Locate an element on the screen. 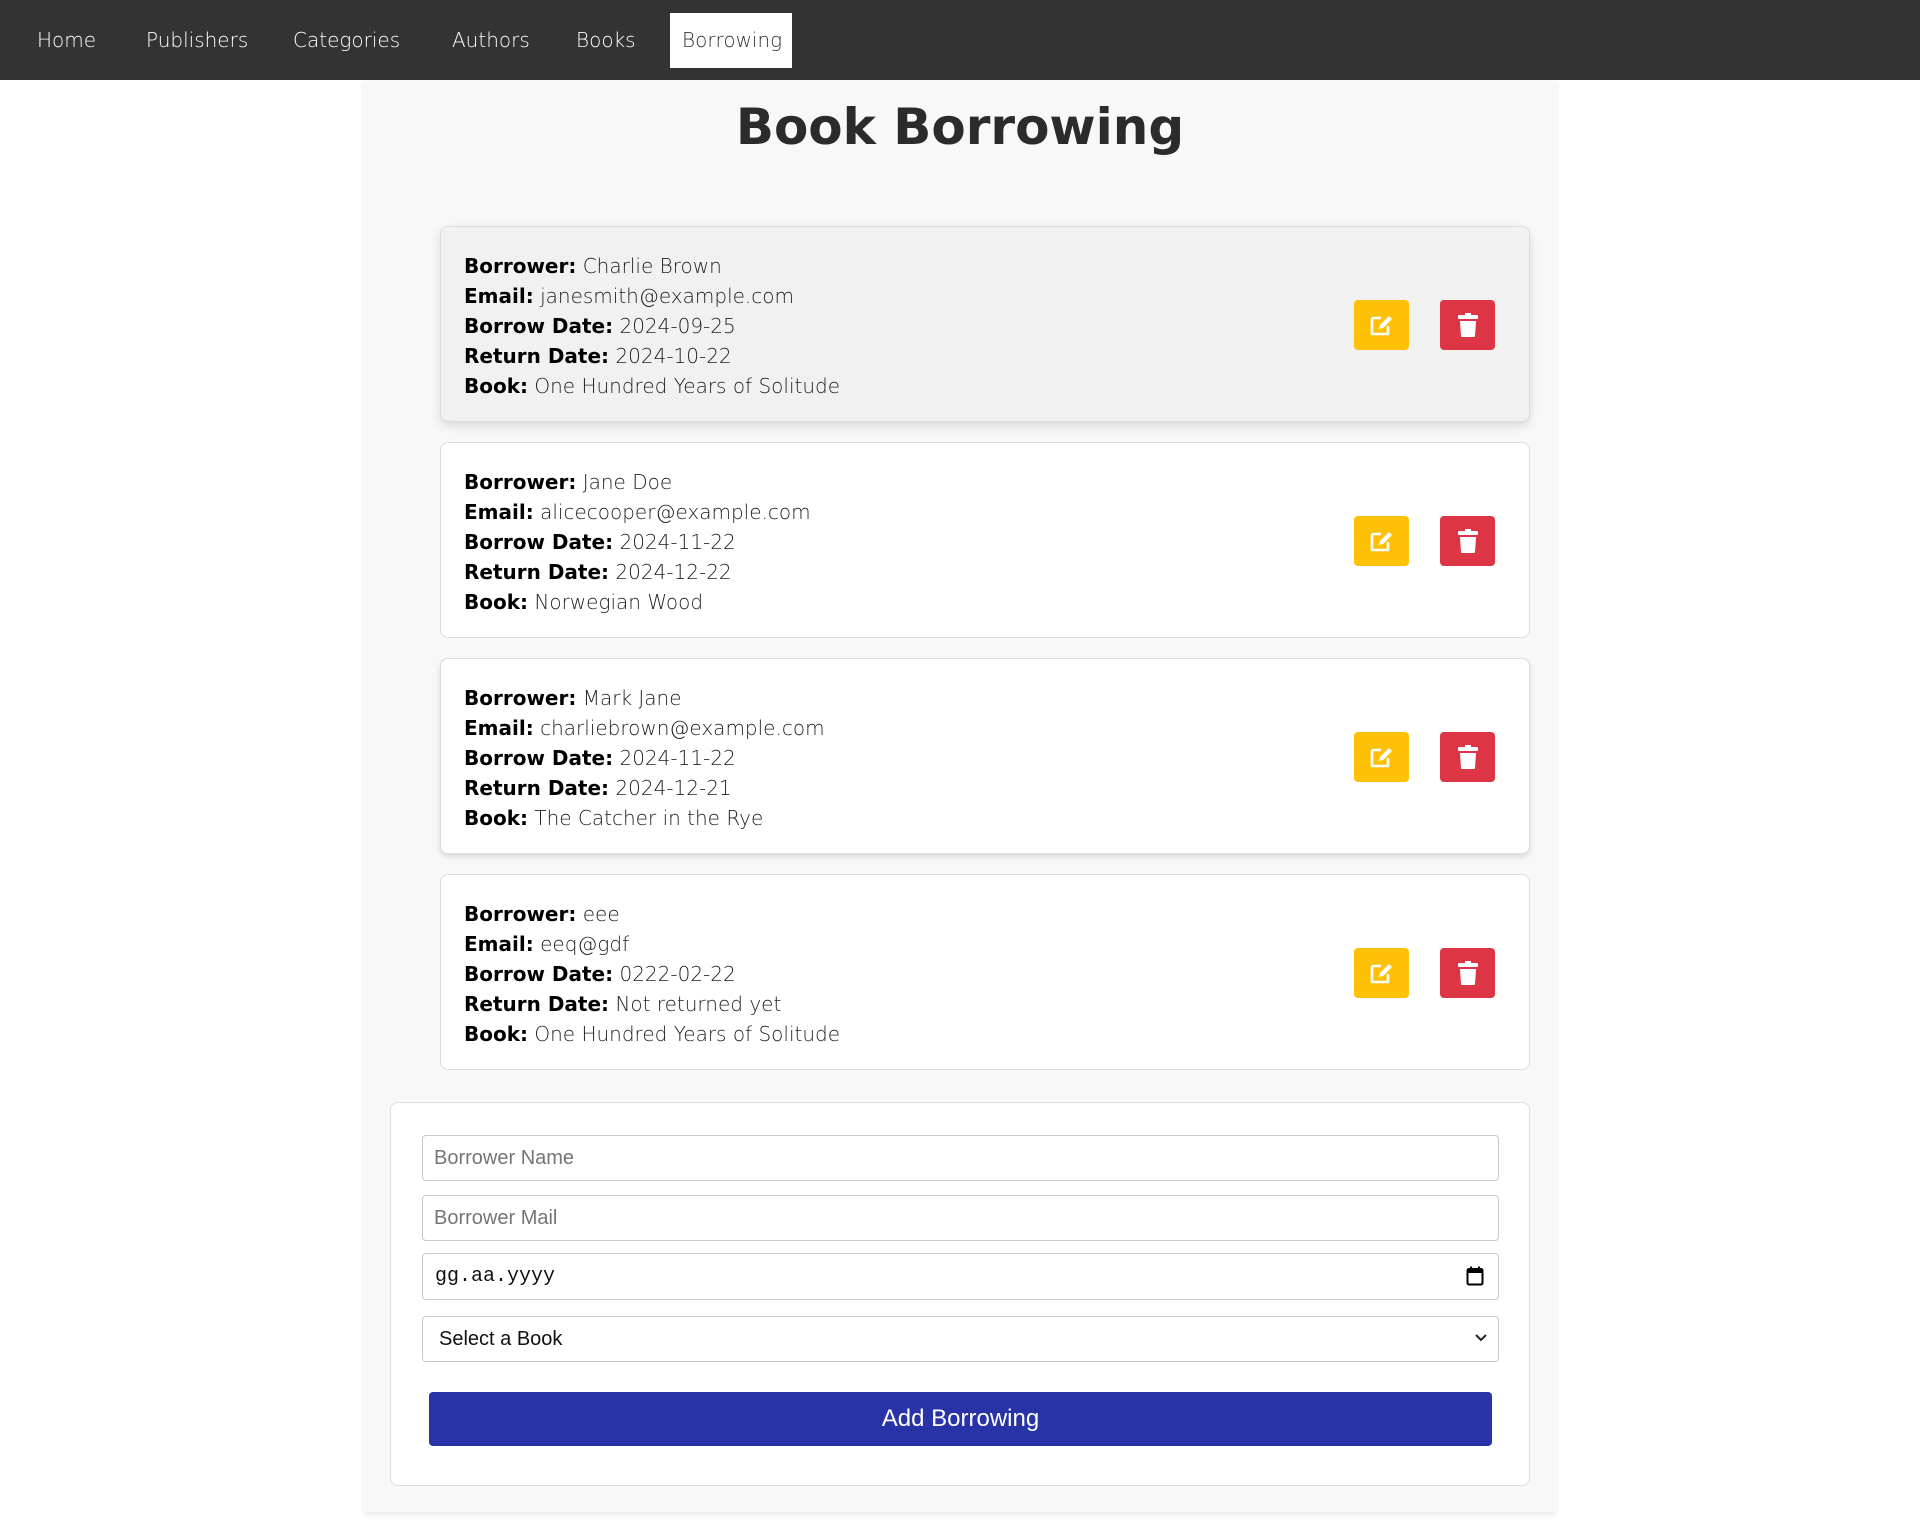 This screenshot has width=1920, height=1522. book-value: Norwegian Wood is located at coordinates (619, 602).